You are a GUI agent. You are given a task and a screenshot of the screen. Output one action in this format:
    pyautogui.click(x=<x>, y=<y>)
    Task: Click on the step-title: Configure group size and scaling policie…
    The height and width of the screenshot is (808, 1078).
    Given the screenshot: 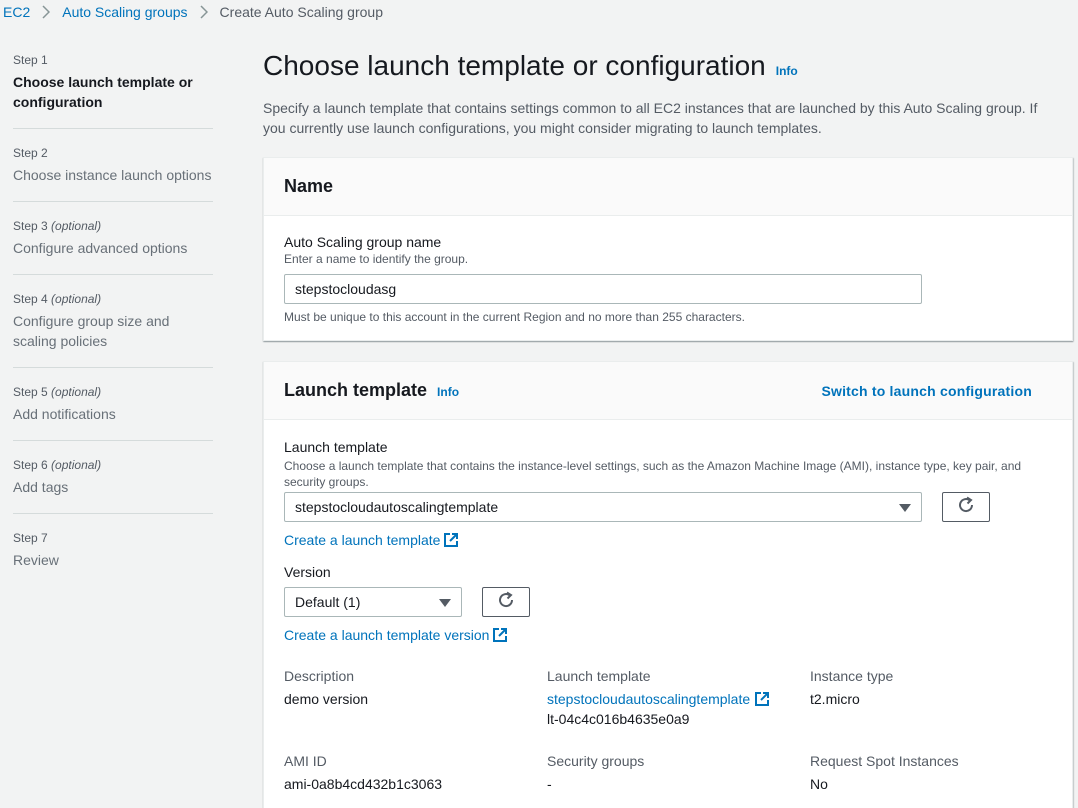 What is the action you would take?
    pyautogui.click(x=91, y=331)
    